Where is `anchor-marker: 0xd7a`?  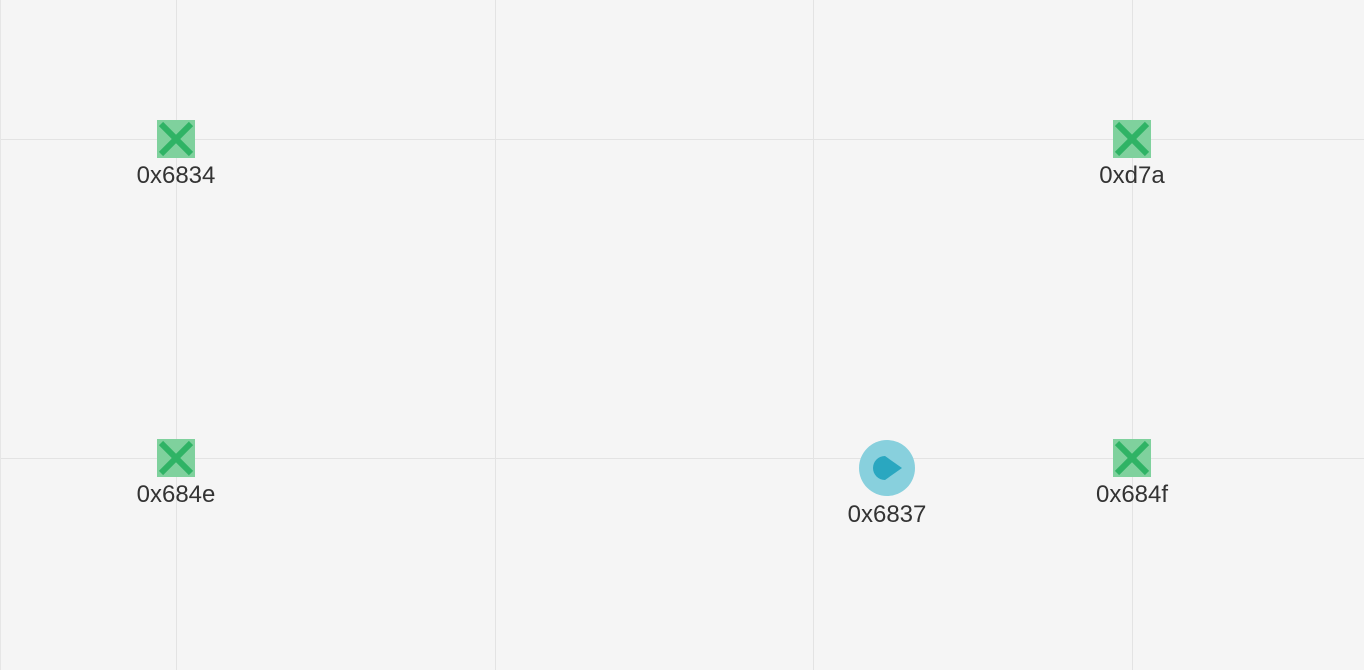 anchor-marker: 0xd7a is located at coordinates (1132, 155).